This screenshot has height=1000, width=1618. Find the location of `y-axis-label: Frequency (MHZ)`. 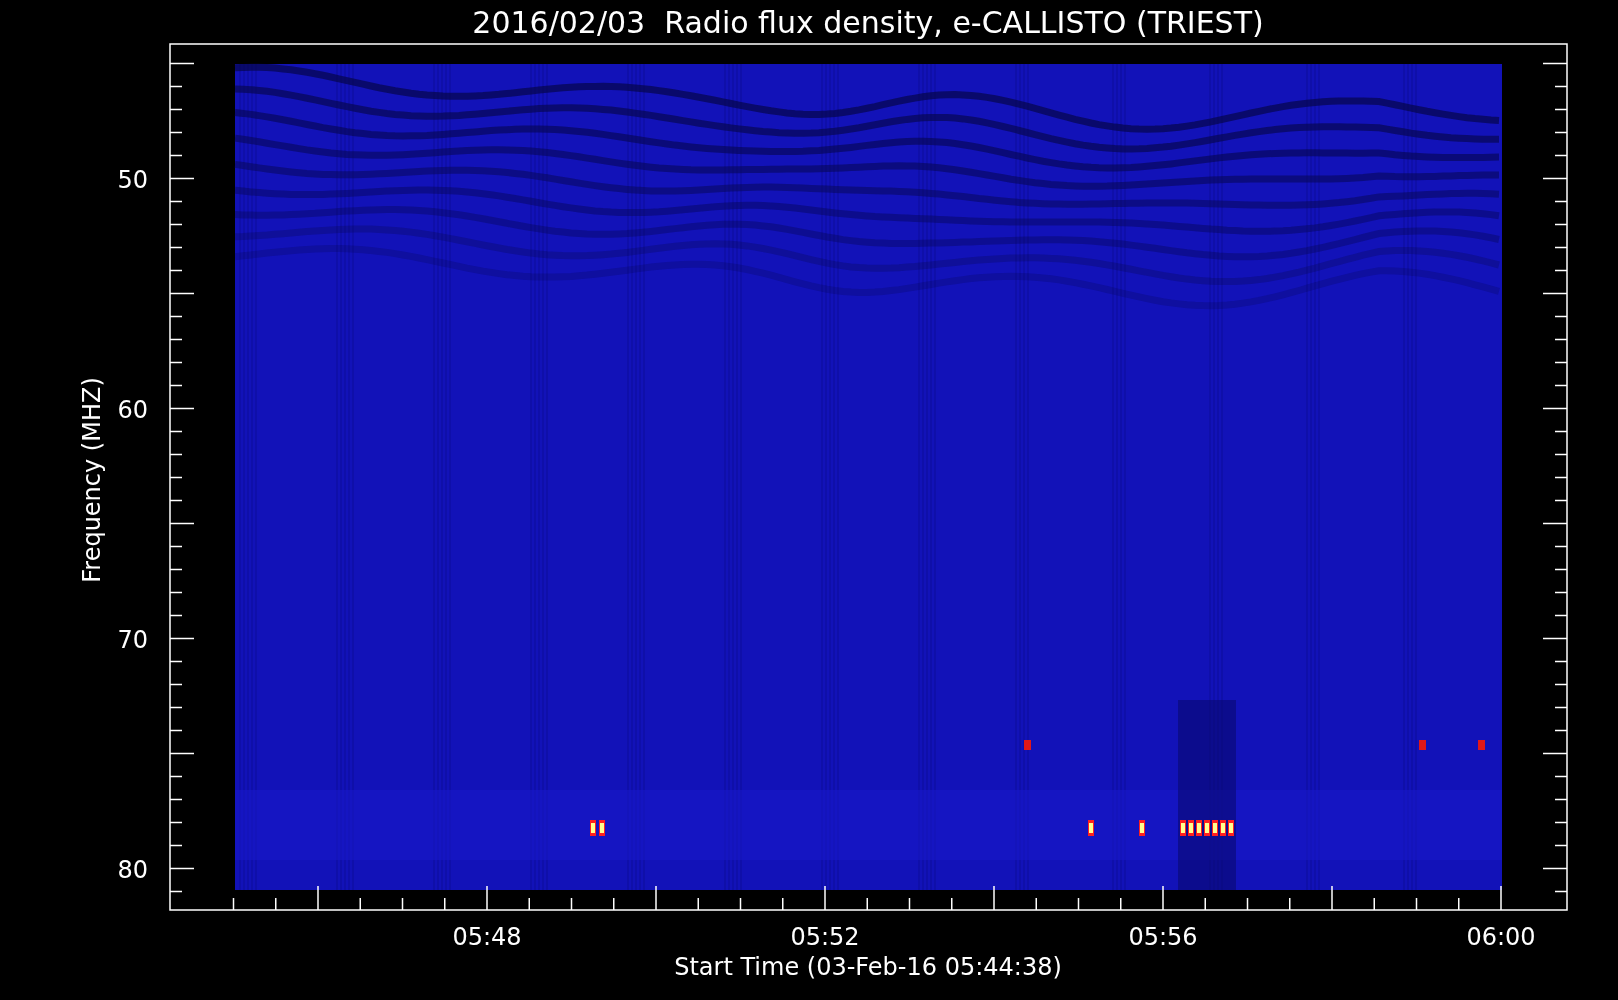

y-axis-label: Frequency (MHZ) is located at coordinates (92, 480).